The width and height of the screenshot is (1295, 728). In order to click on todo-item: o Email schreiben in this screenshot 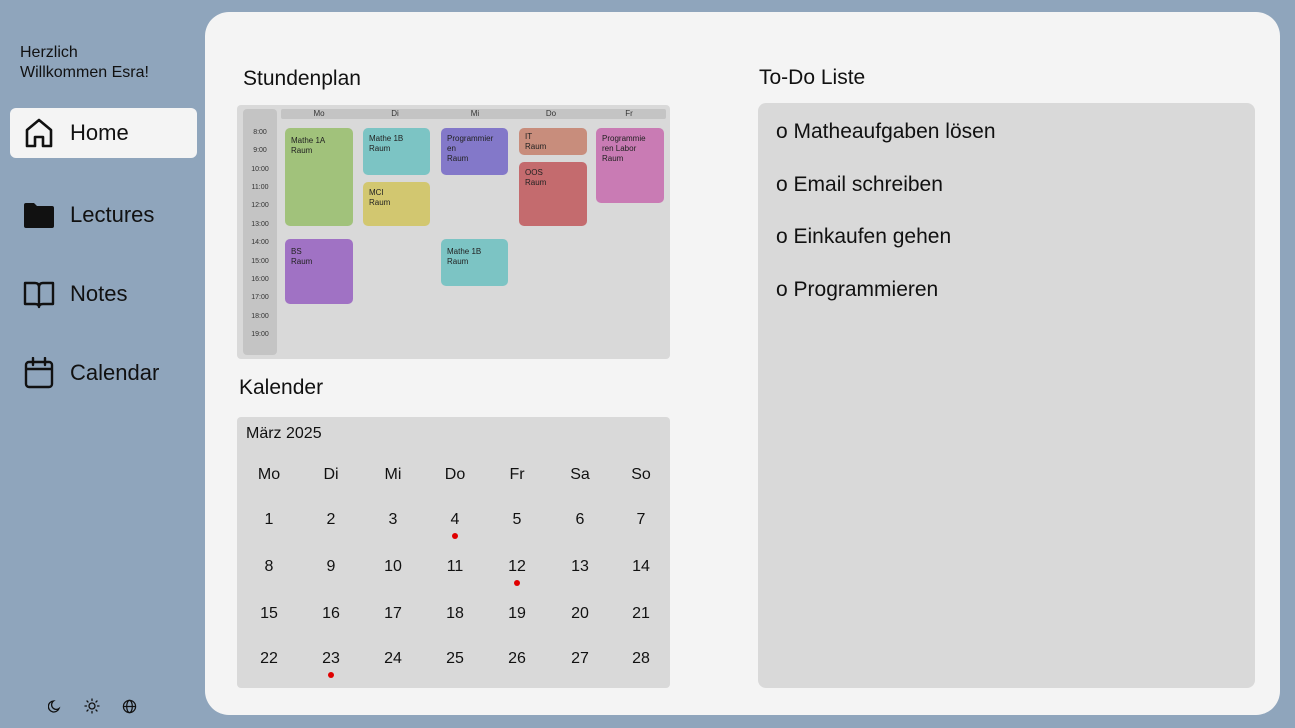, I will do `click(859, 185)`.